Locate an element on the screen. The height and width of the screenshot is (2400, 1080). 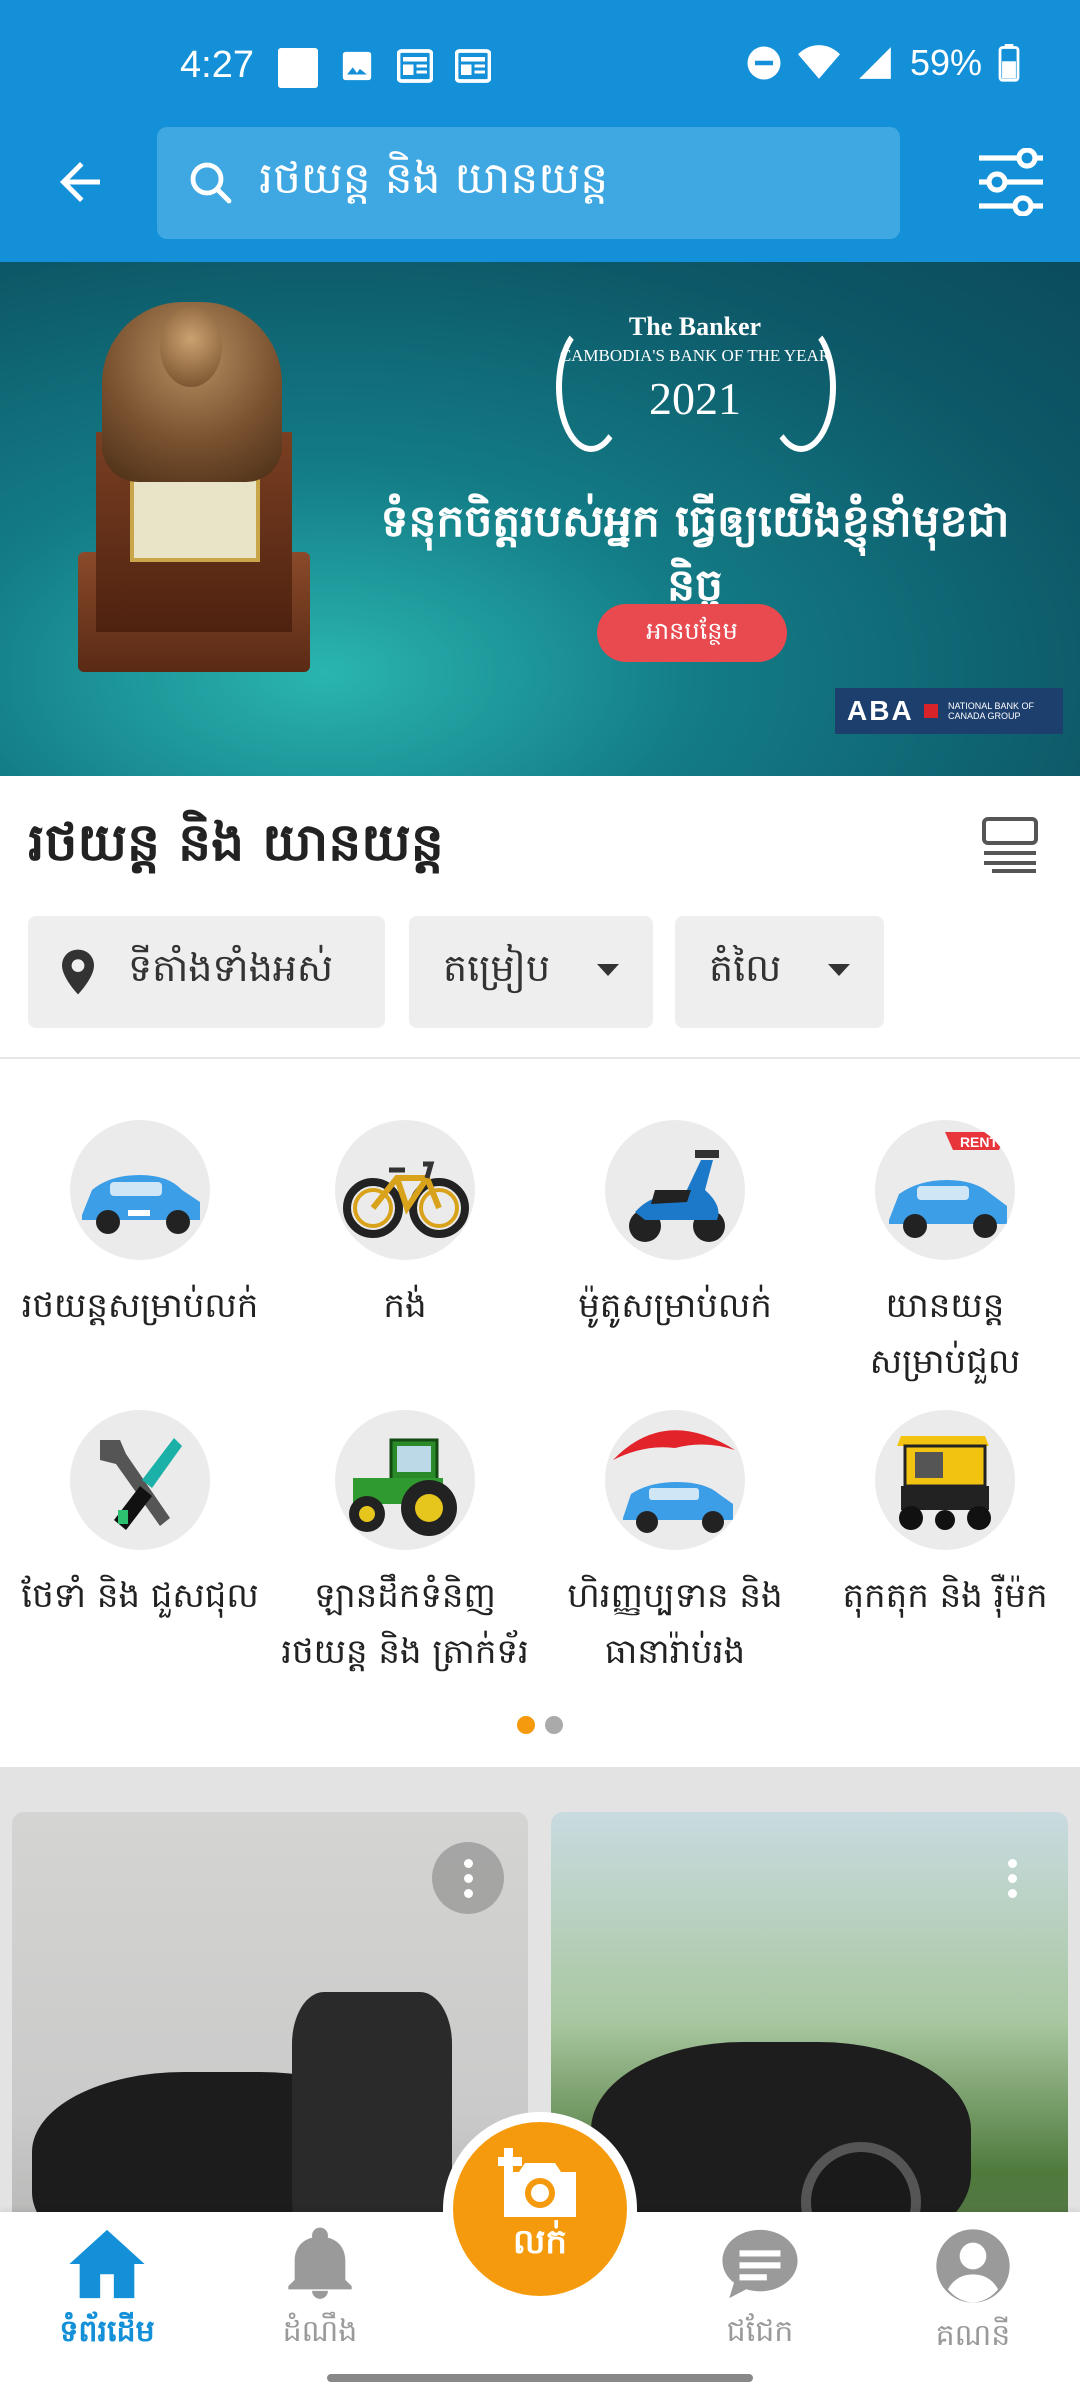
nav-account-label: គណនី is located at coordinates (973, 2335).